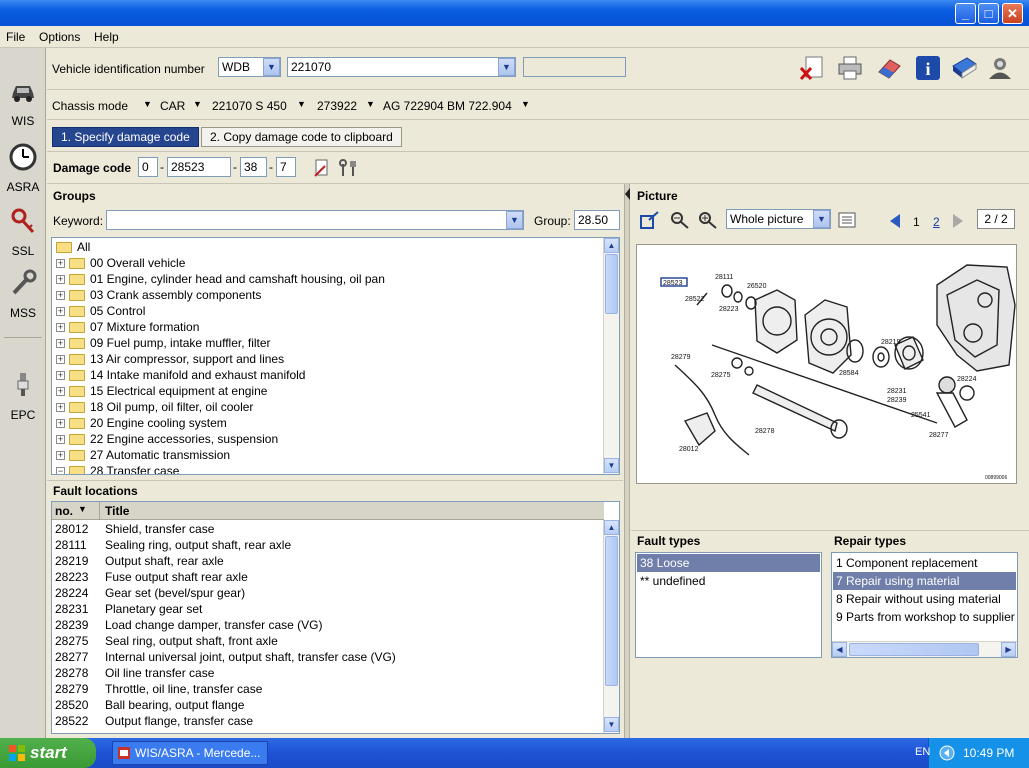 This screenshot has height=768, width=1029. Describe the element at coordinates (326, 641) in the screenshot. I see `table-row: 28275 Seal ring, output shaft, front axle` at that location.